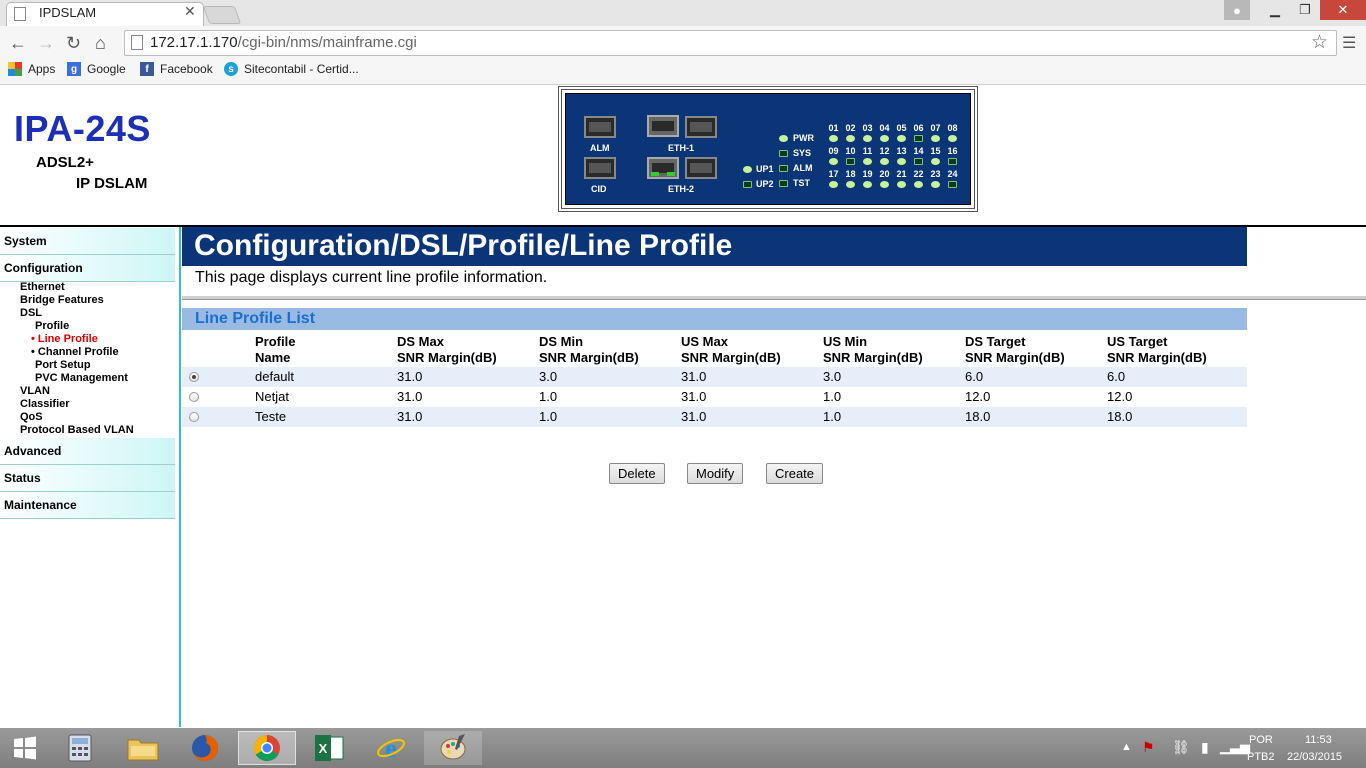 The width and height of the screenshot is (1366, 768). What do you see at coordinates (100, 43) in the screenshot?
I see `home-icon: ⌂` at bounding box center [100, 43].